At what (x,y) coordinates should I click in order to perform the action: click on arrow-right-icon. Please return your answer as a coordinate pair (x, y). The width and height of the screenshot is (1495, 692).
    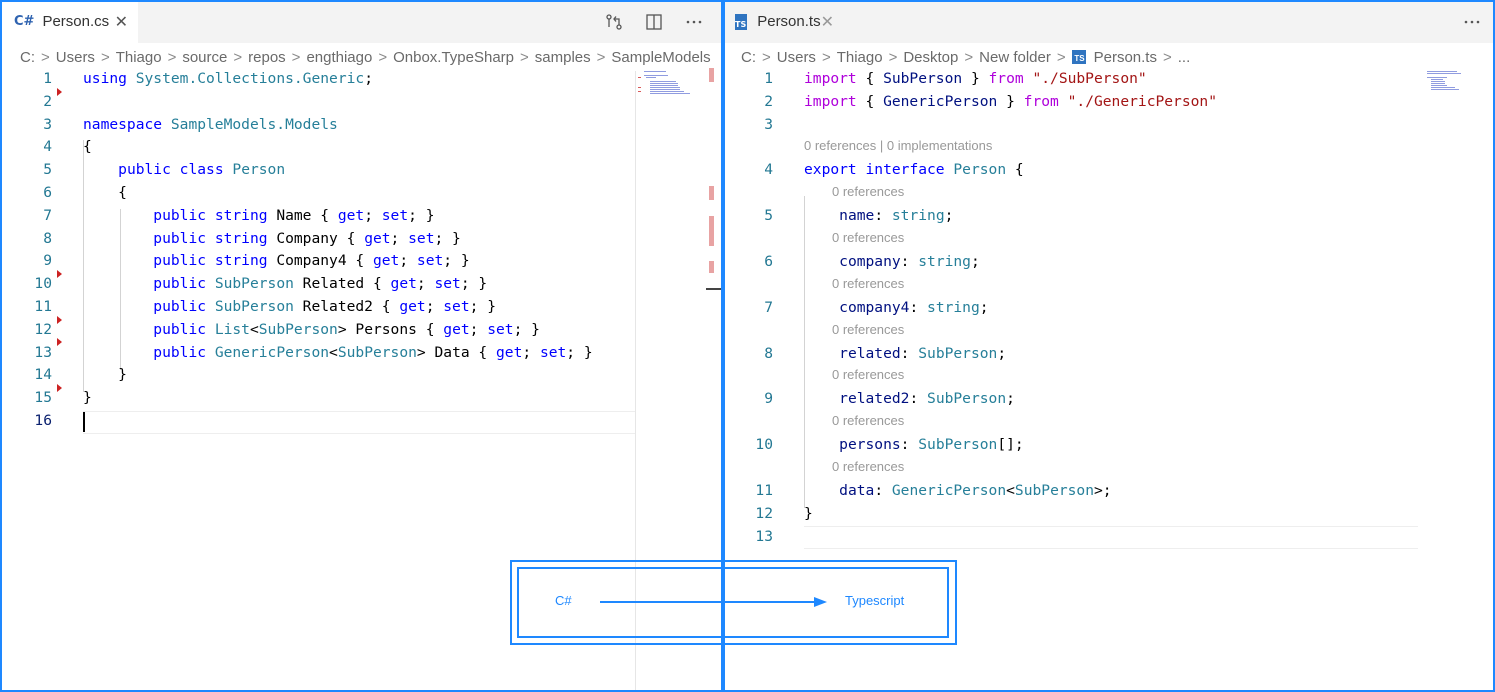
    Looking at the image, I should click on (713, 602).